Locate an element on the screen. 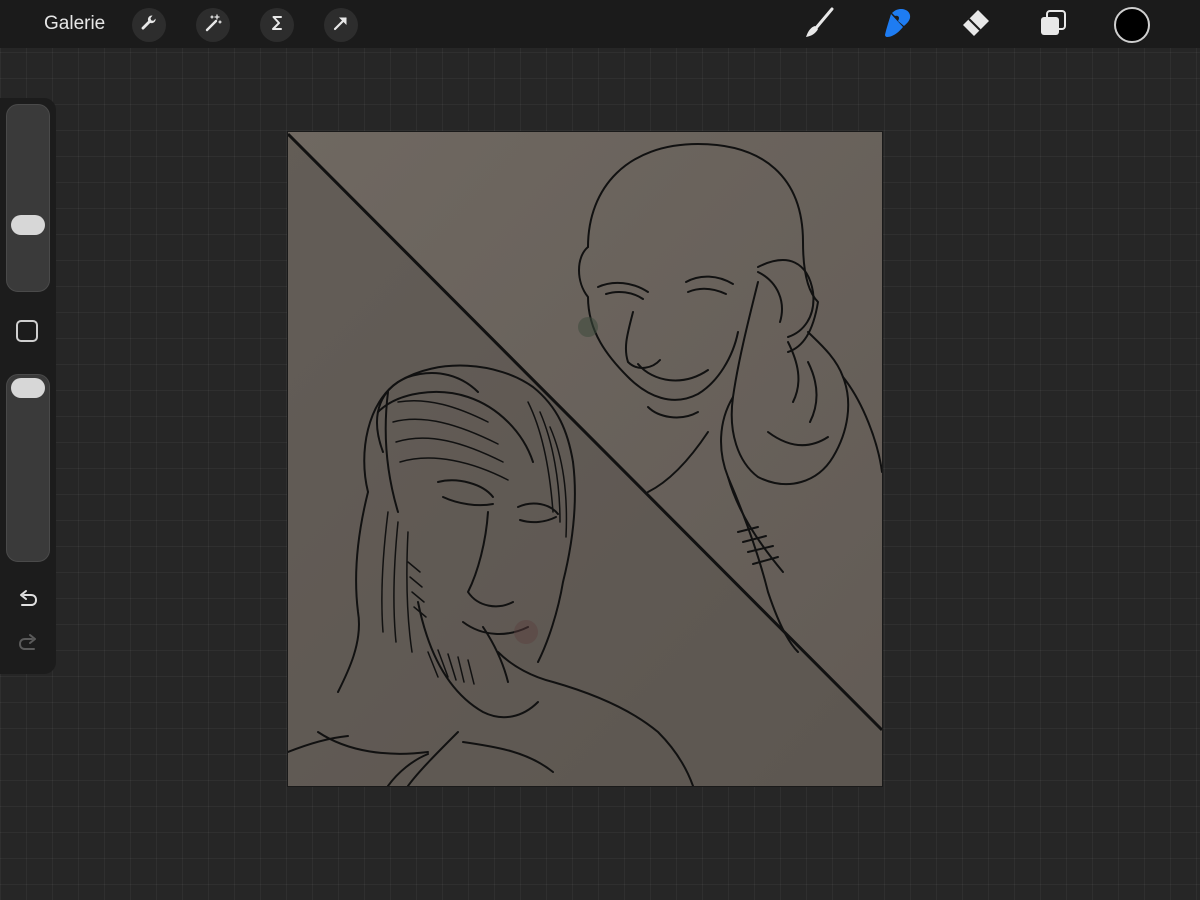  undo-button is located at coordinates (28, 600).